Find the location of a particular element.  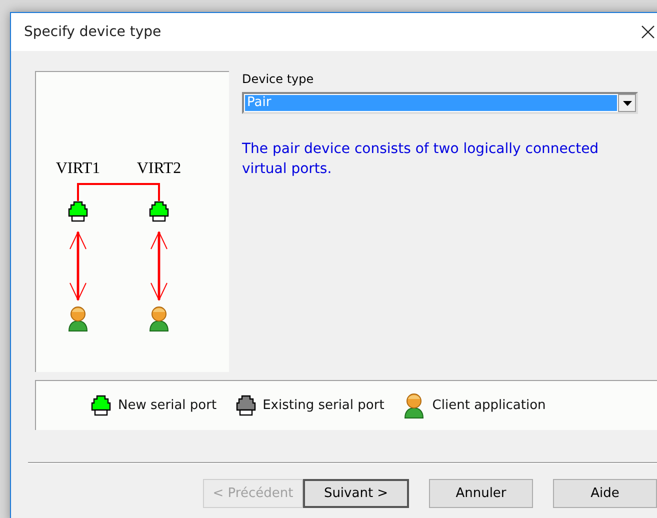

legend-label: New serial port is located at coordinates (167, 405).